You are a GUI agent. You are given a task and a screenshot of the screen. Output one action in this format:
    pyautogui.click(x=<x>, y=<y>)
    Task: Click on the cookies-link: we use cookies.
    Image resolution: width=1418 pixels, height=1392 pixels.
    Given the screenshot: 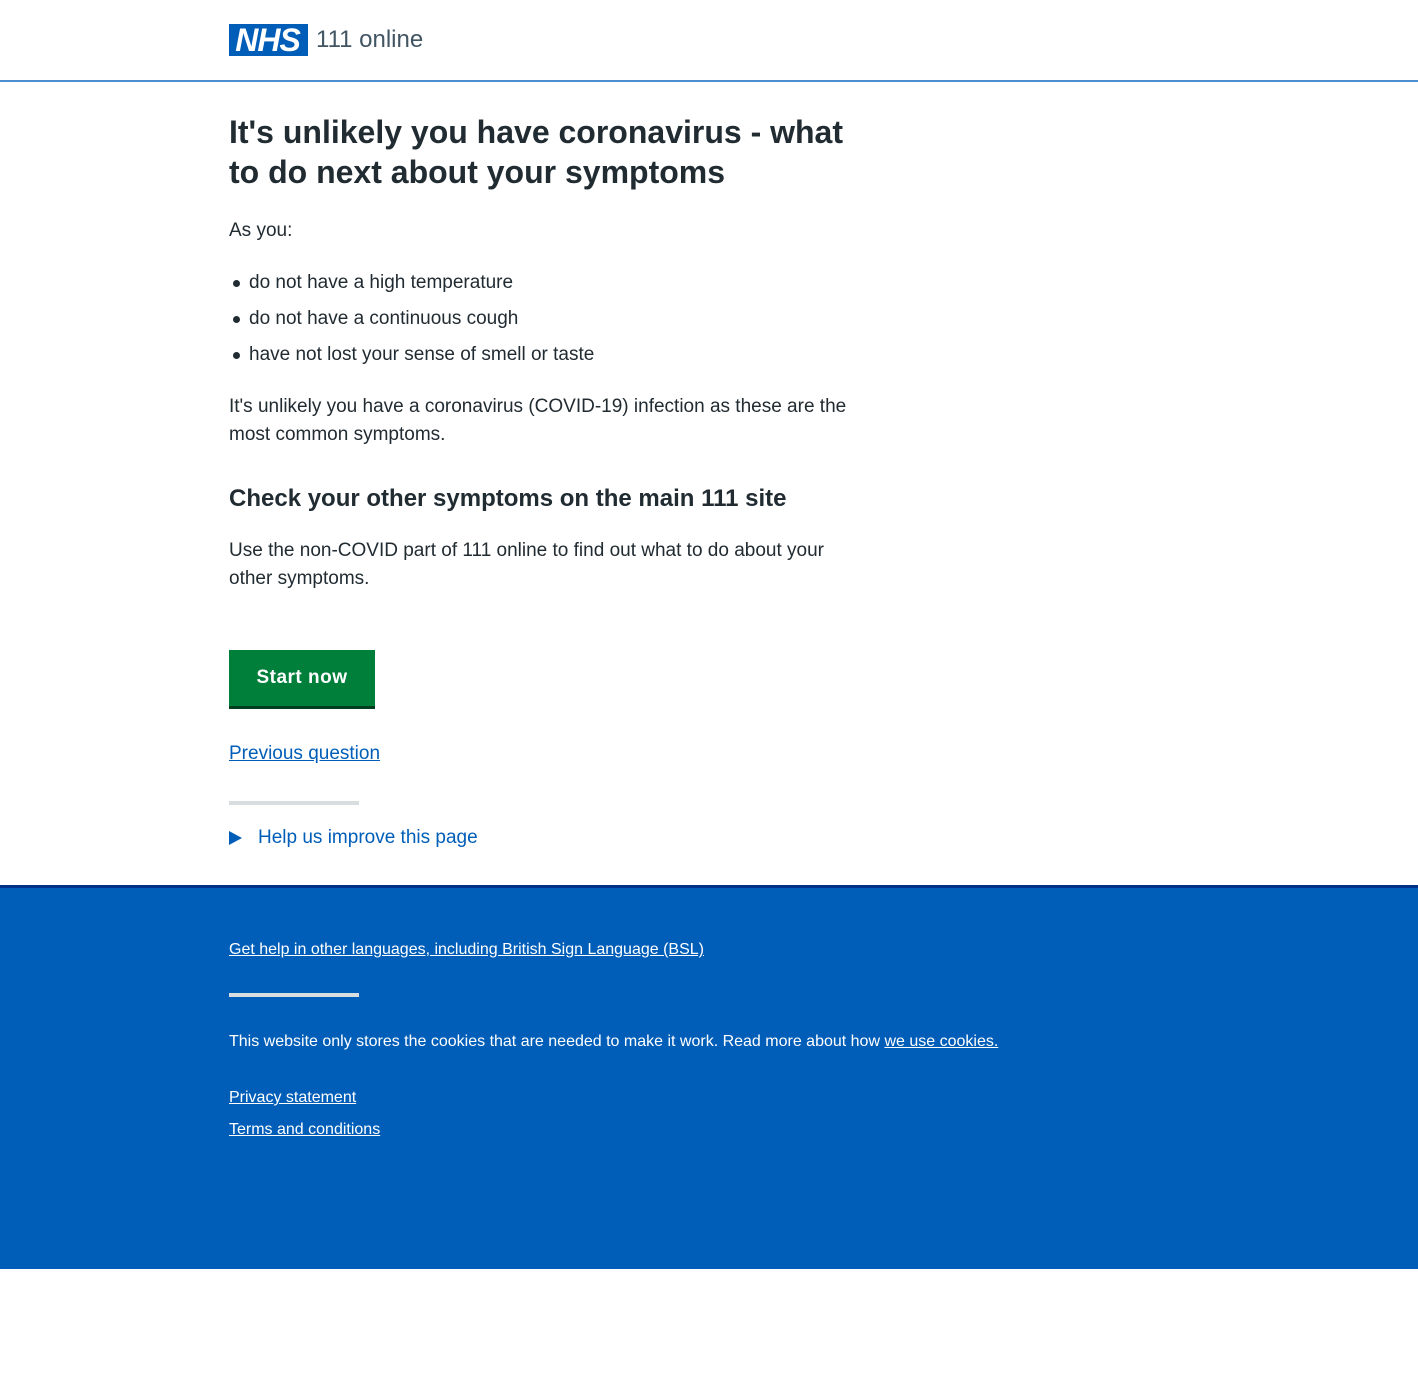 What is the action you would take?
    pyautogui.click(x=941, y=1041)
    